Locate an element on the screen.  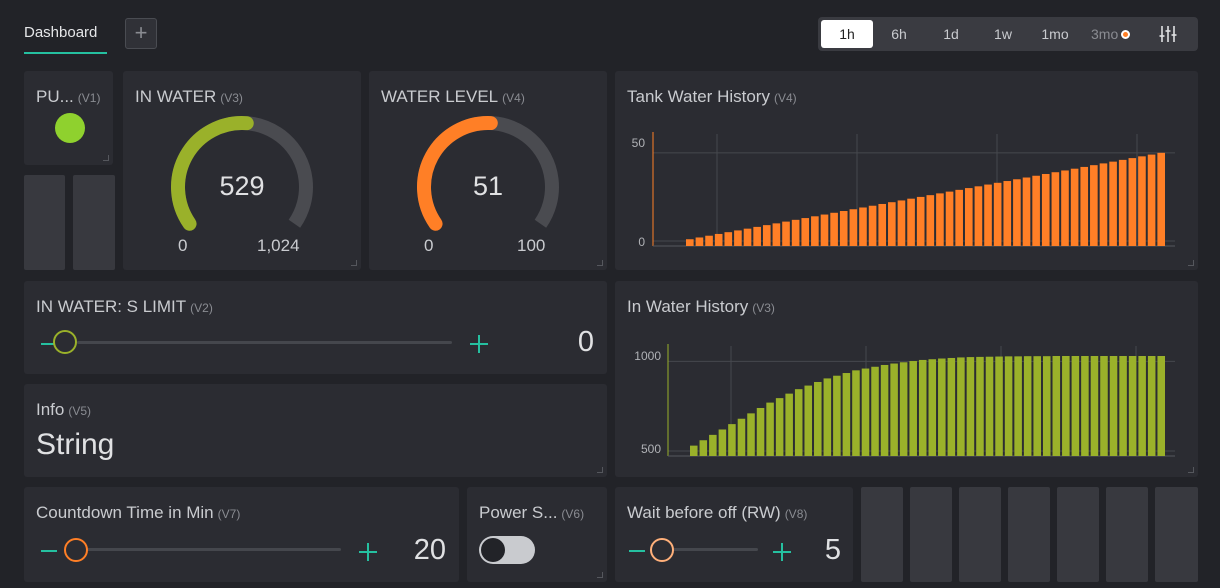
power-toggle is located at coordinates (507, 550).